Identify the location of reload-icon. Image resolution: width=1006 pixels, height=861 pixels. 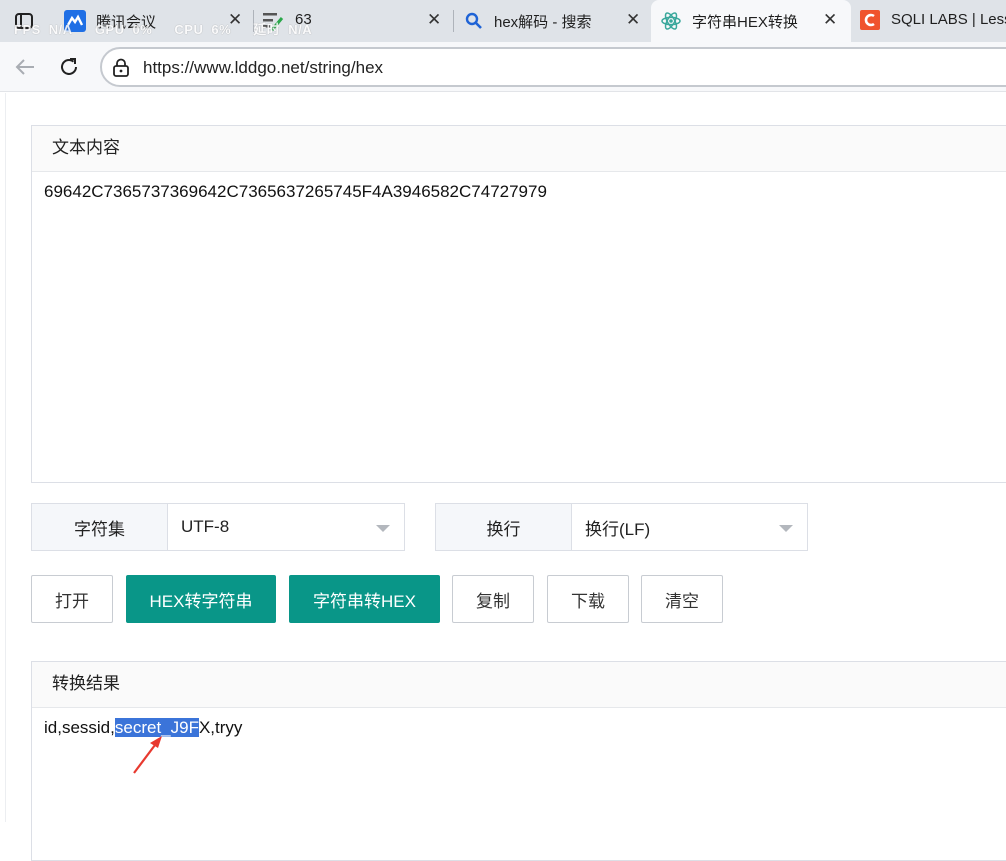
(69, 66).